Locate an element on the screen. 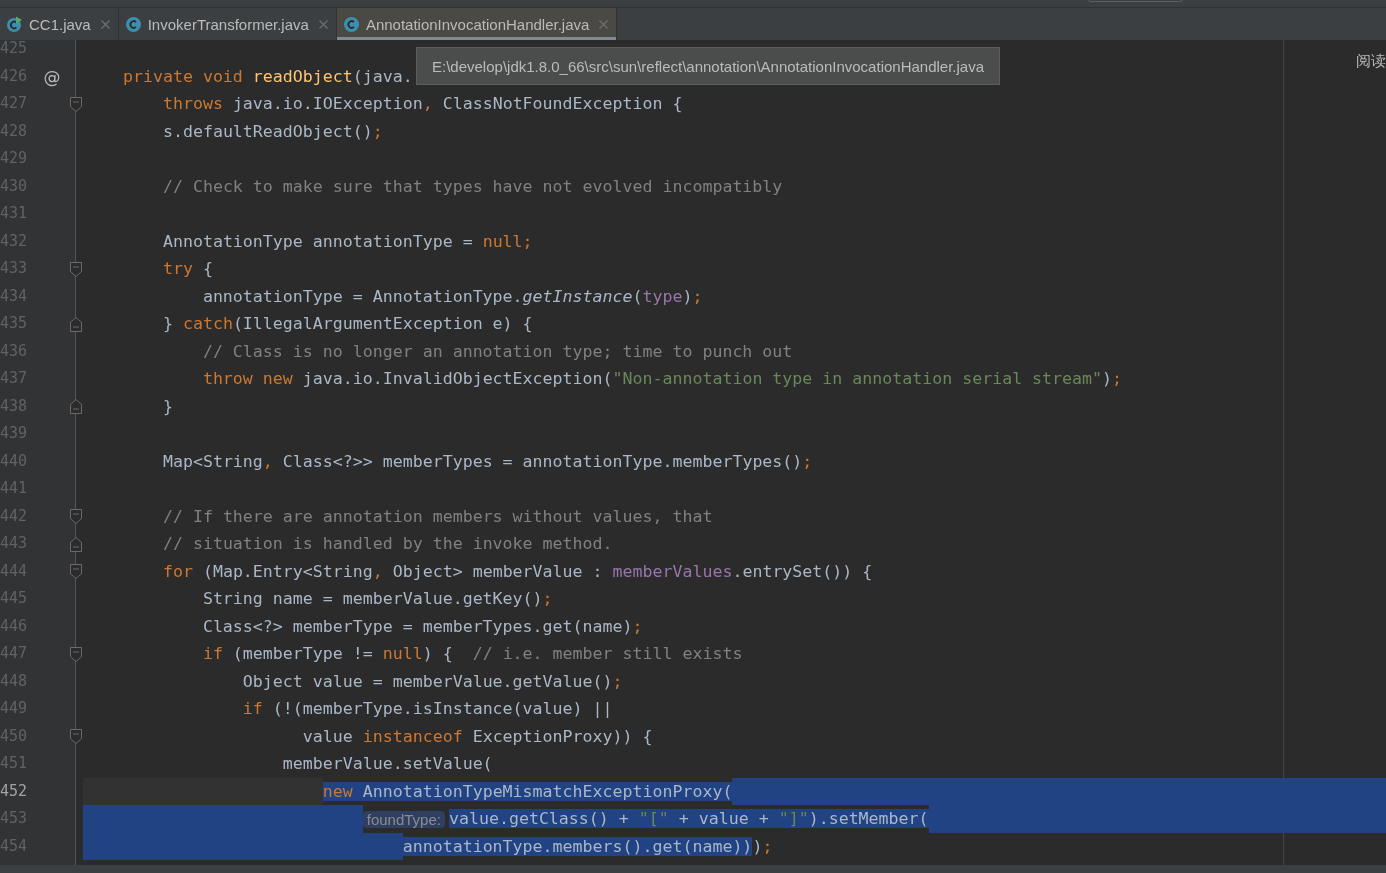 This screenshot has width=1386, height=873. code-line: if (memberType != null) { // i.e. member still exists is located at coordinates (472, 654).